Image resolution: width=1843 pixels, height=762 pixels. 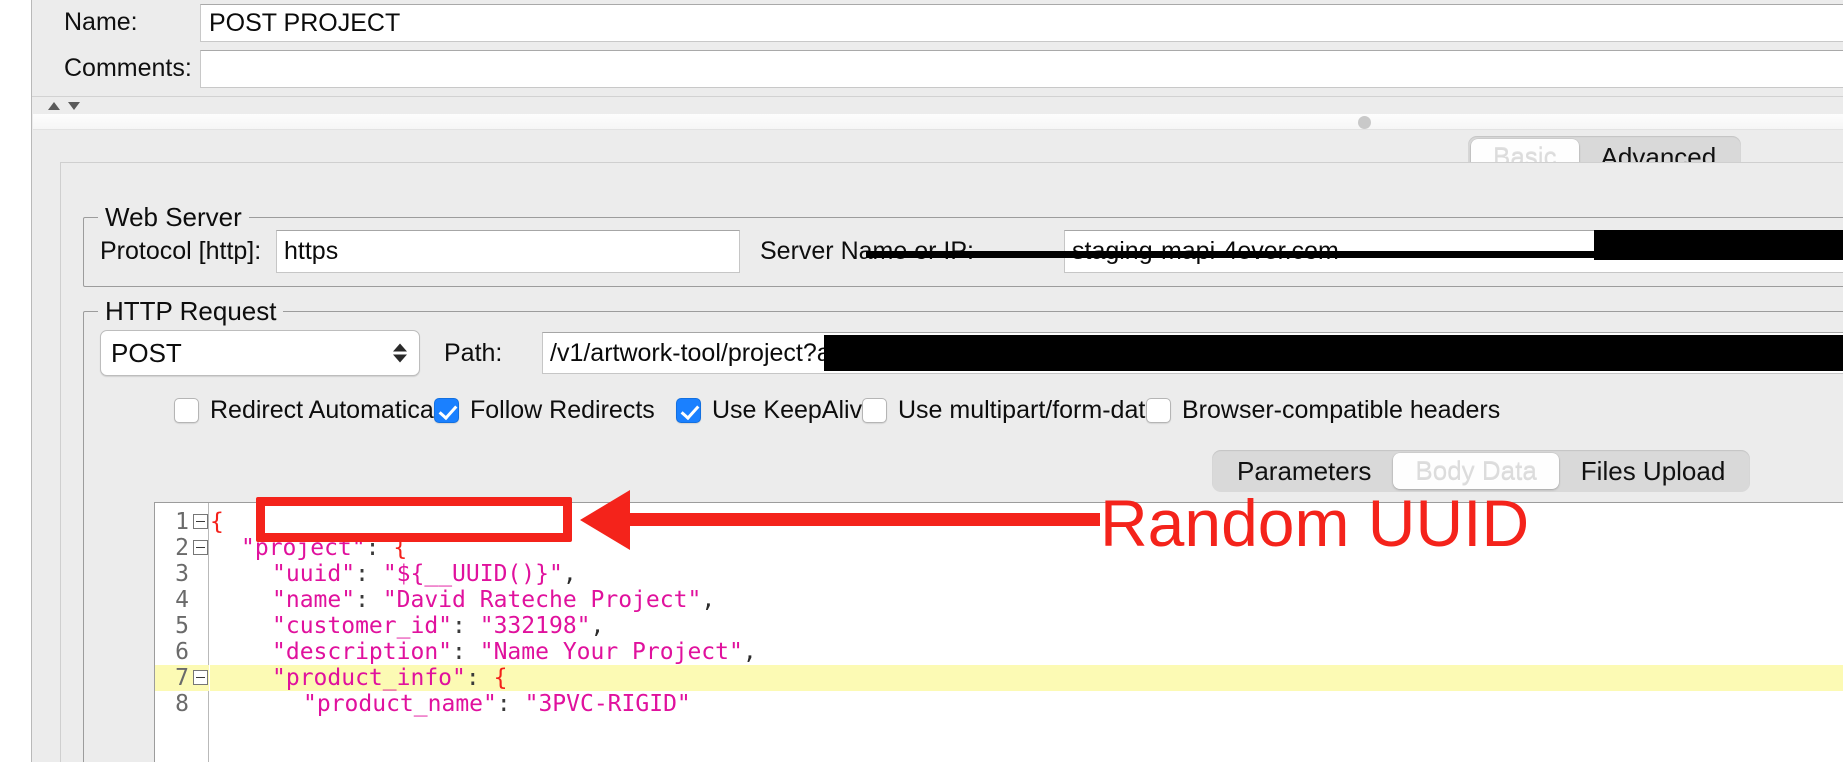 What do you see at coordinates (414, 519) in the screenshot?
I see `annotation-highlight-box` at bounding box center [414, 519].